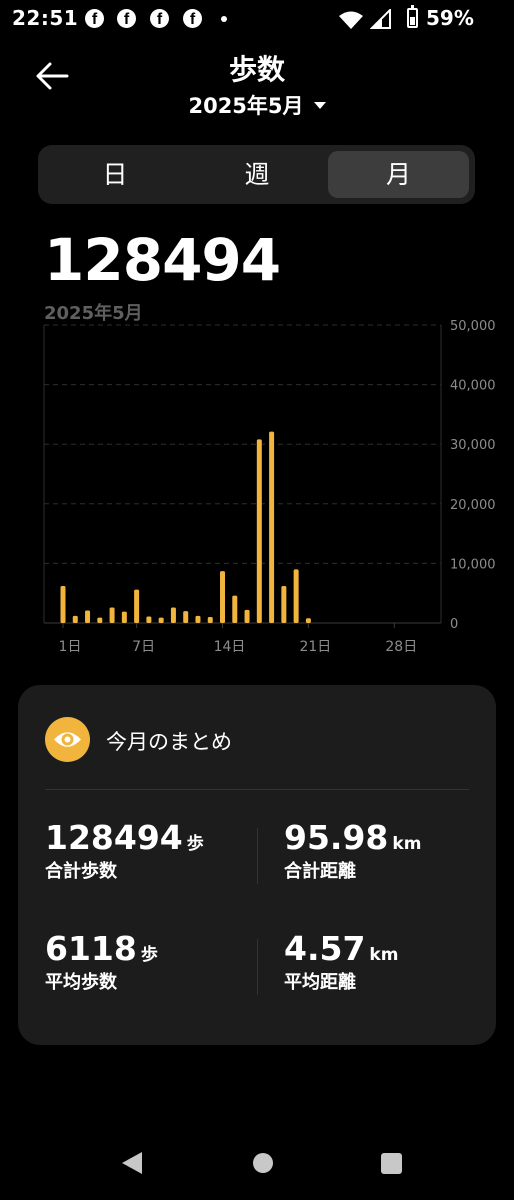  I want to click on x-tick-label: 21日, so click(315, 647).